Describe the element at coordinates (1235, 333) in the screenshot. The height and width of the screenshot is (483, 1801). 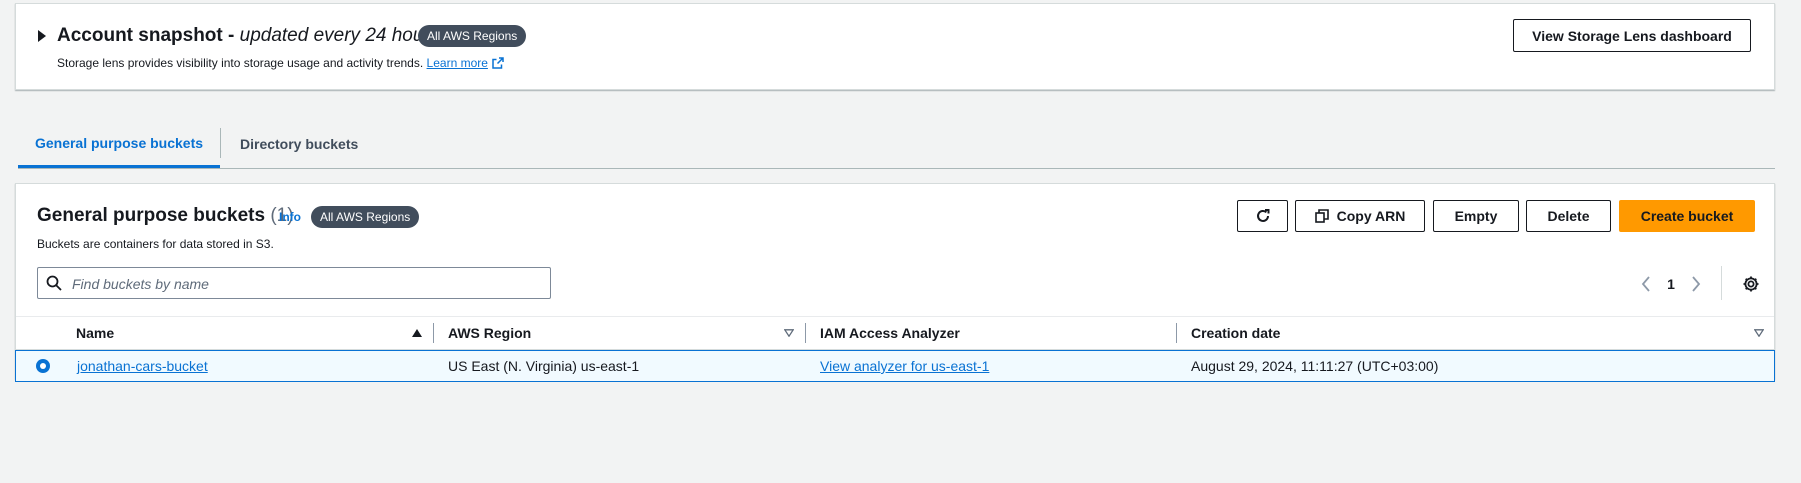
I see `column-header-creation-date: Creation date` at that location.